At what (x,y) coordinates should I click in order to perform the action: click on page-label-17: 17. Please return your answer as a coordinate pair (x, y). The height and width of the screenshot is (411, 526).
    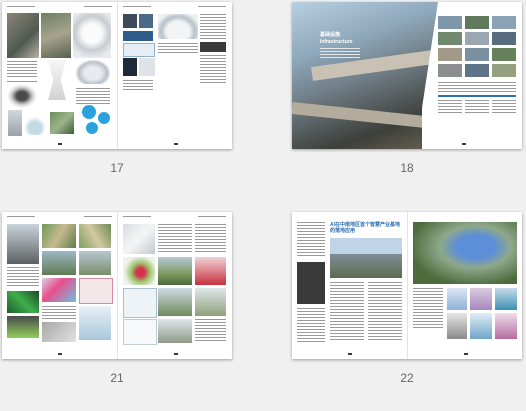
    Looking at the image, I should click on (117, 168).